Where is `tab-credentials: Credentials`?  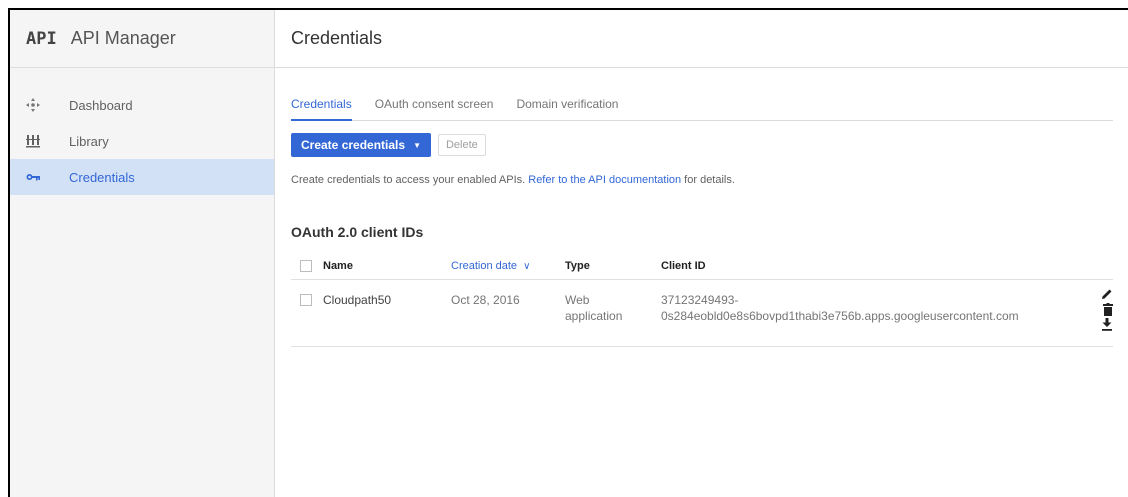 tab-credentials: Credentials is located at coordinates (321, 106).